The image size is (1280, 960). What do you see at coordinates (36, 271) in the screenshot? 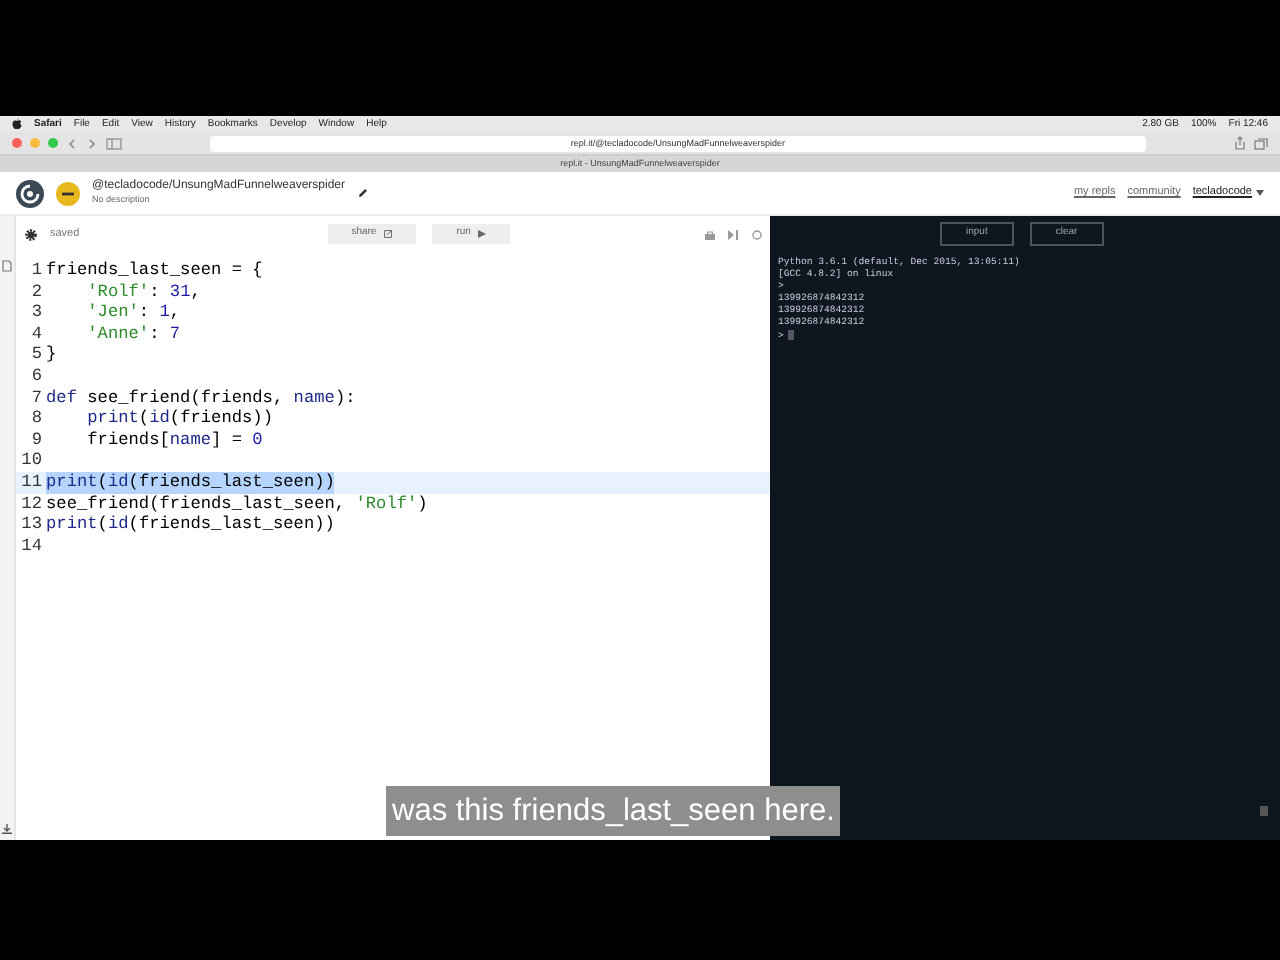
I see `line-number: 1` at bounding box center [36, 271].